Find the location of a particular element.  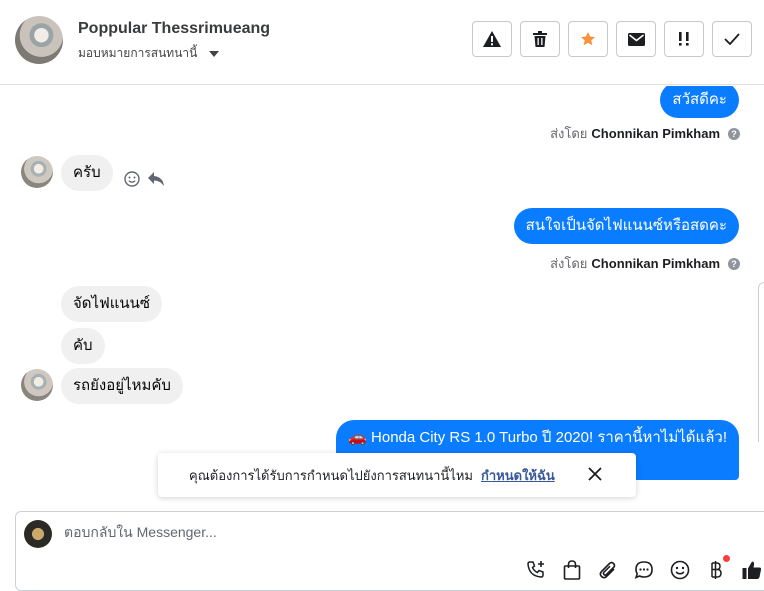

add-call-button is located at coordinates (536, 570).